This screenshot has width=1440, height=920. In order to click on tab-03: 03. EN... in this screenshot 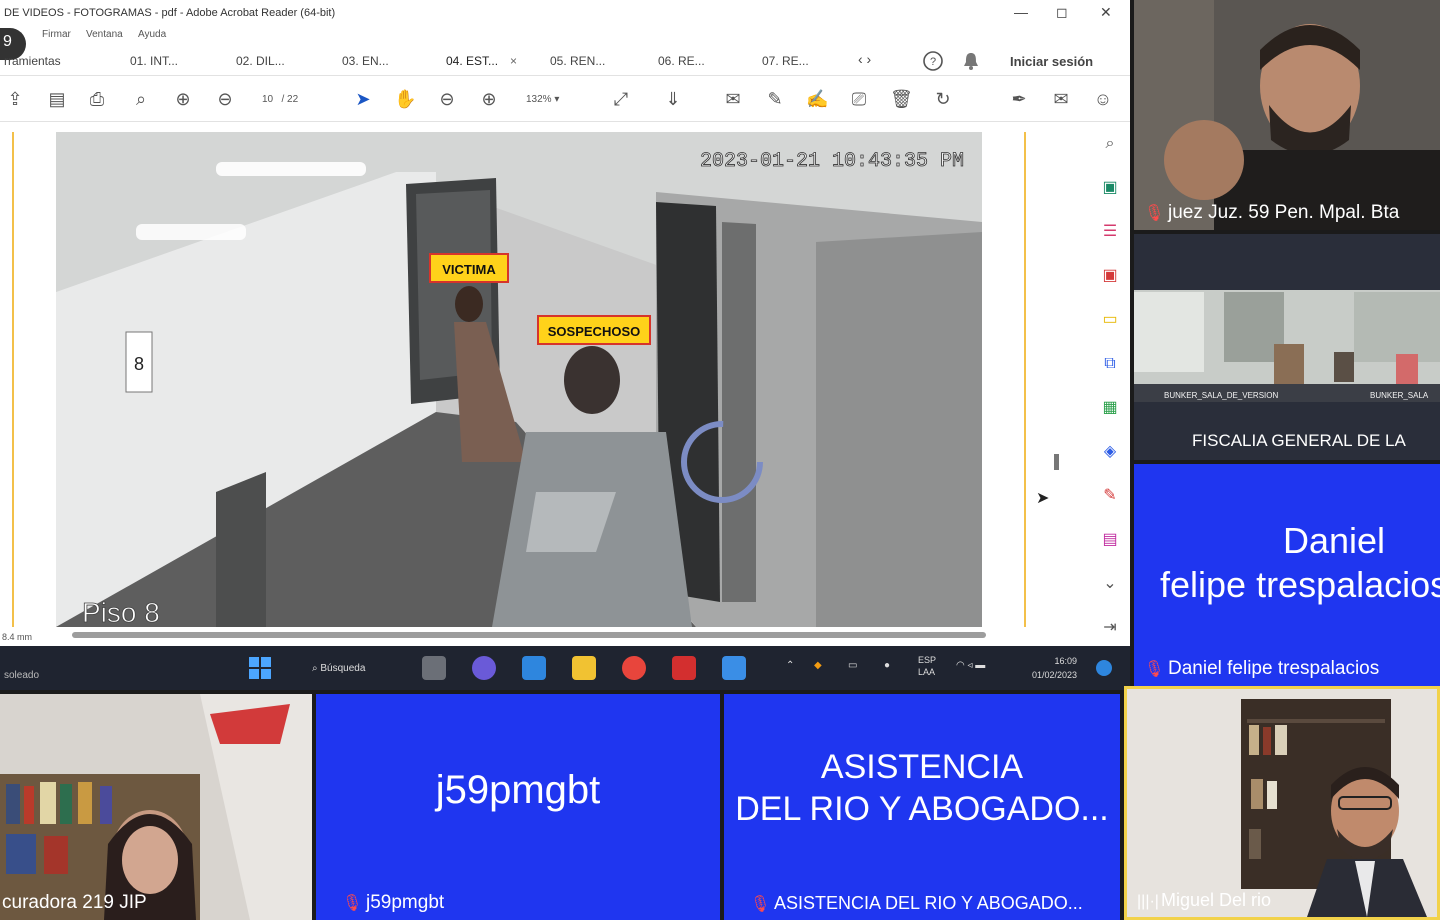, I will do `click(365, 61)`.